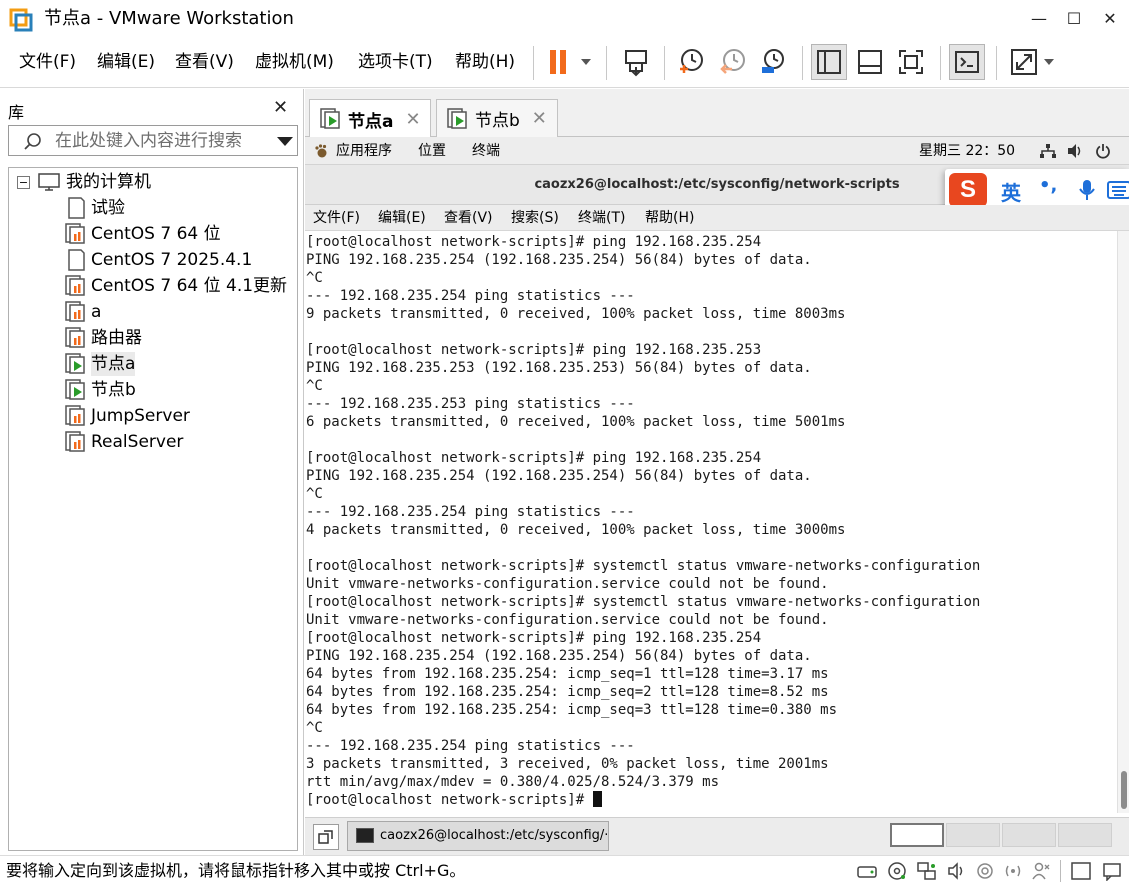 The height and width of the screenshot is (885, 1129). Describe the element at coordinates (285, 141) in the screenshot. I see `search-dropdown-arrow-icon` at that location.